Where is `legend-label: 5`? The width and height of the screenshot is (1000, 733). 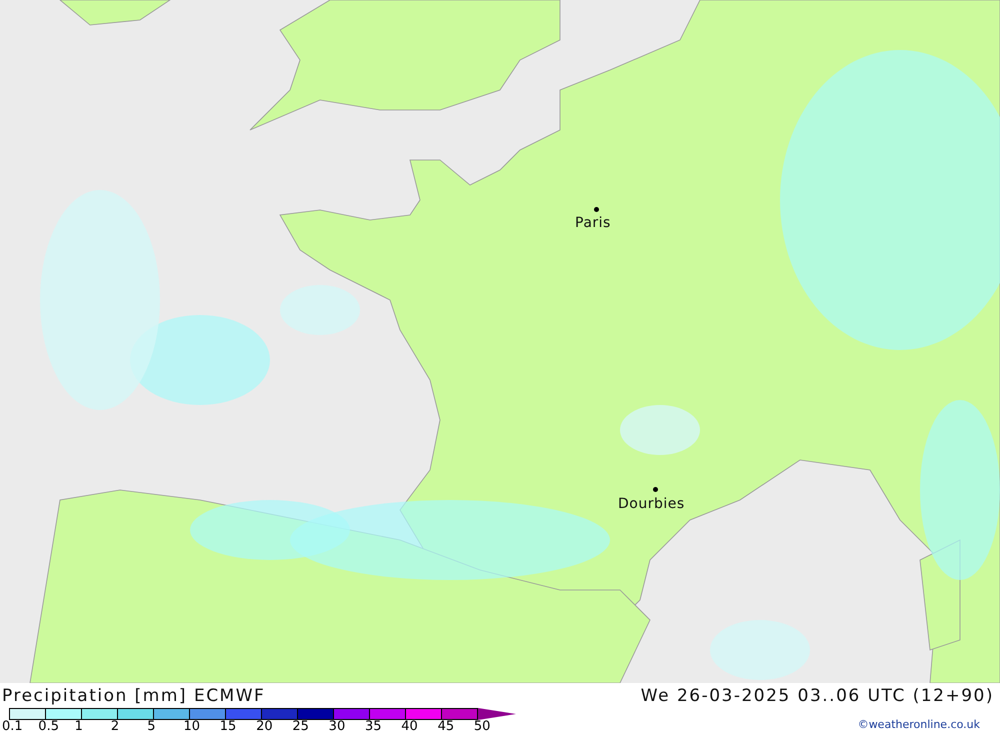 legend-label: 5 is located at coordinates (151, 726).